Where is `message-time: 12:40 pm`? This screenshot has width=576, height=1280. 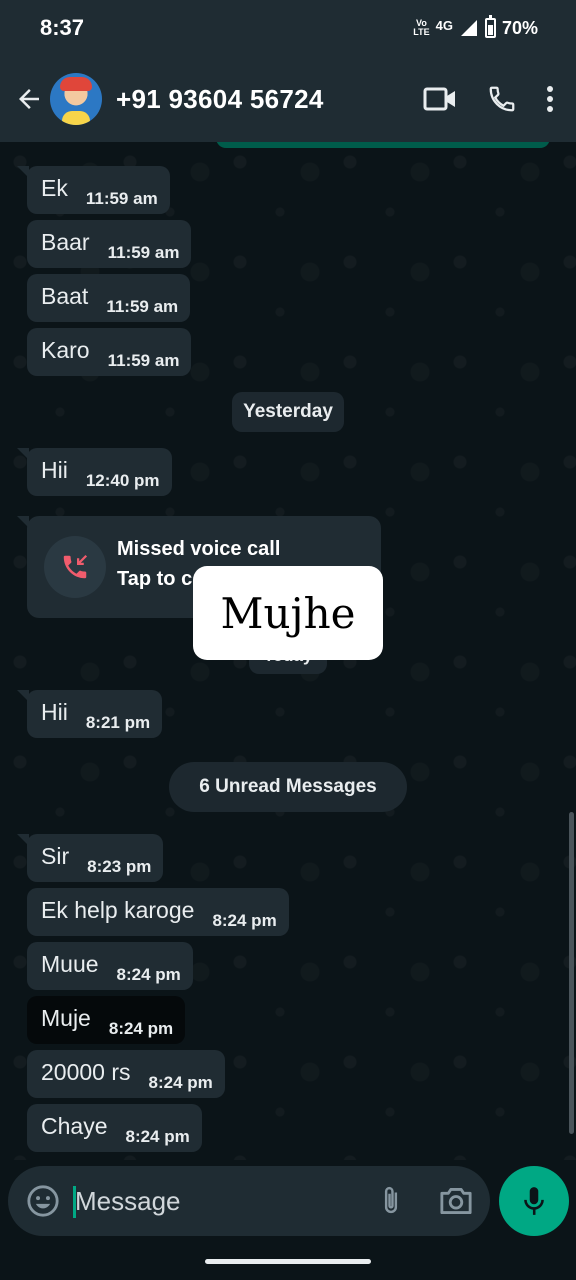
message-time: 12:40 pm is located at coordinates (122, 480).